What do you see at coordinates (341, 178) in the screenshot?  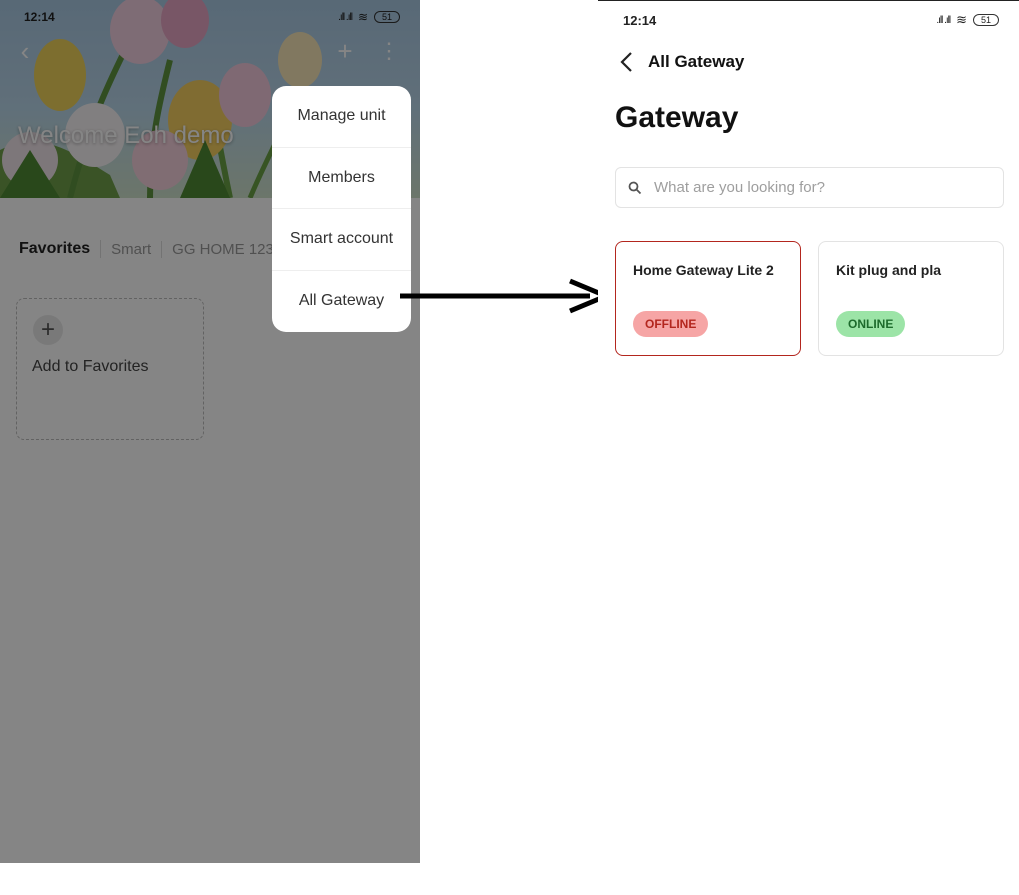 I see `menu-item-members: Members` at bounding box center [341, 178].